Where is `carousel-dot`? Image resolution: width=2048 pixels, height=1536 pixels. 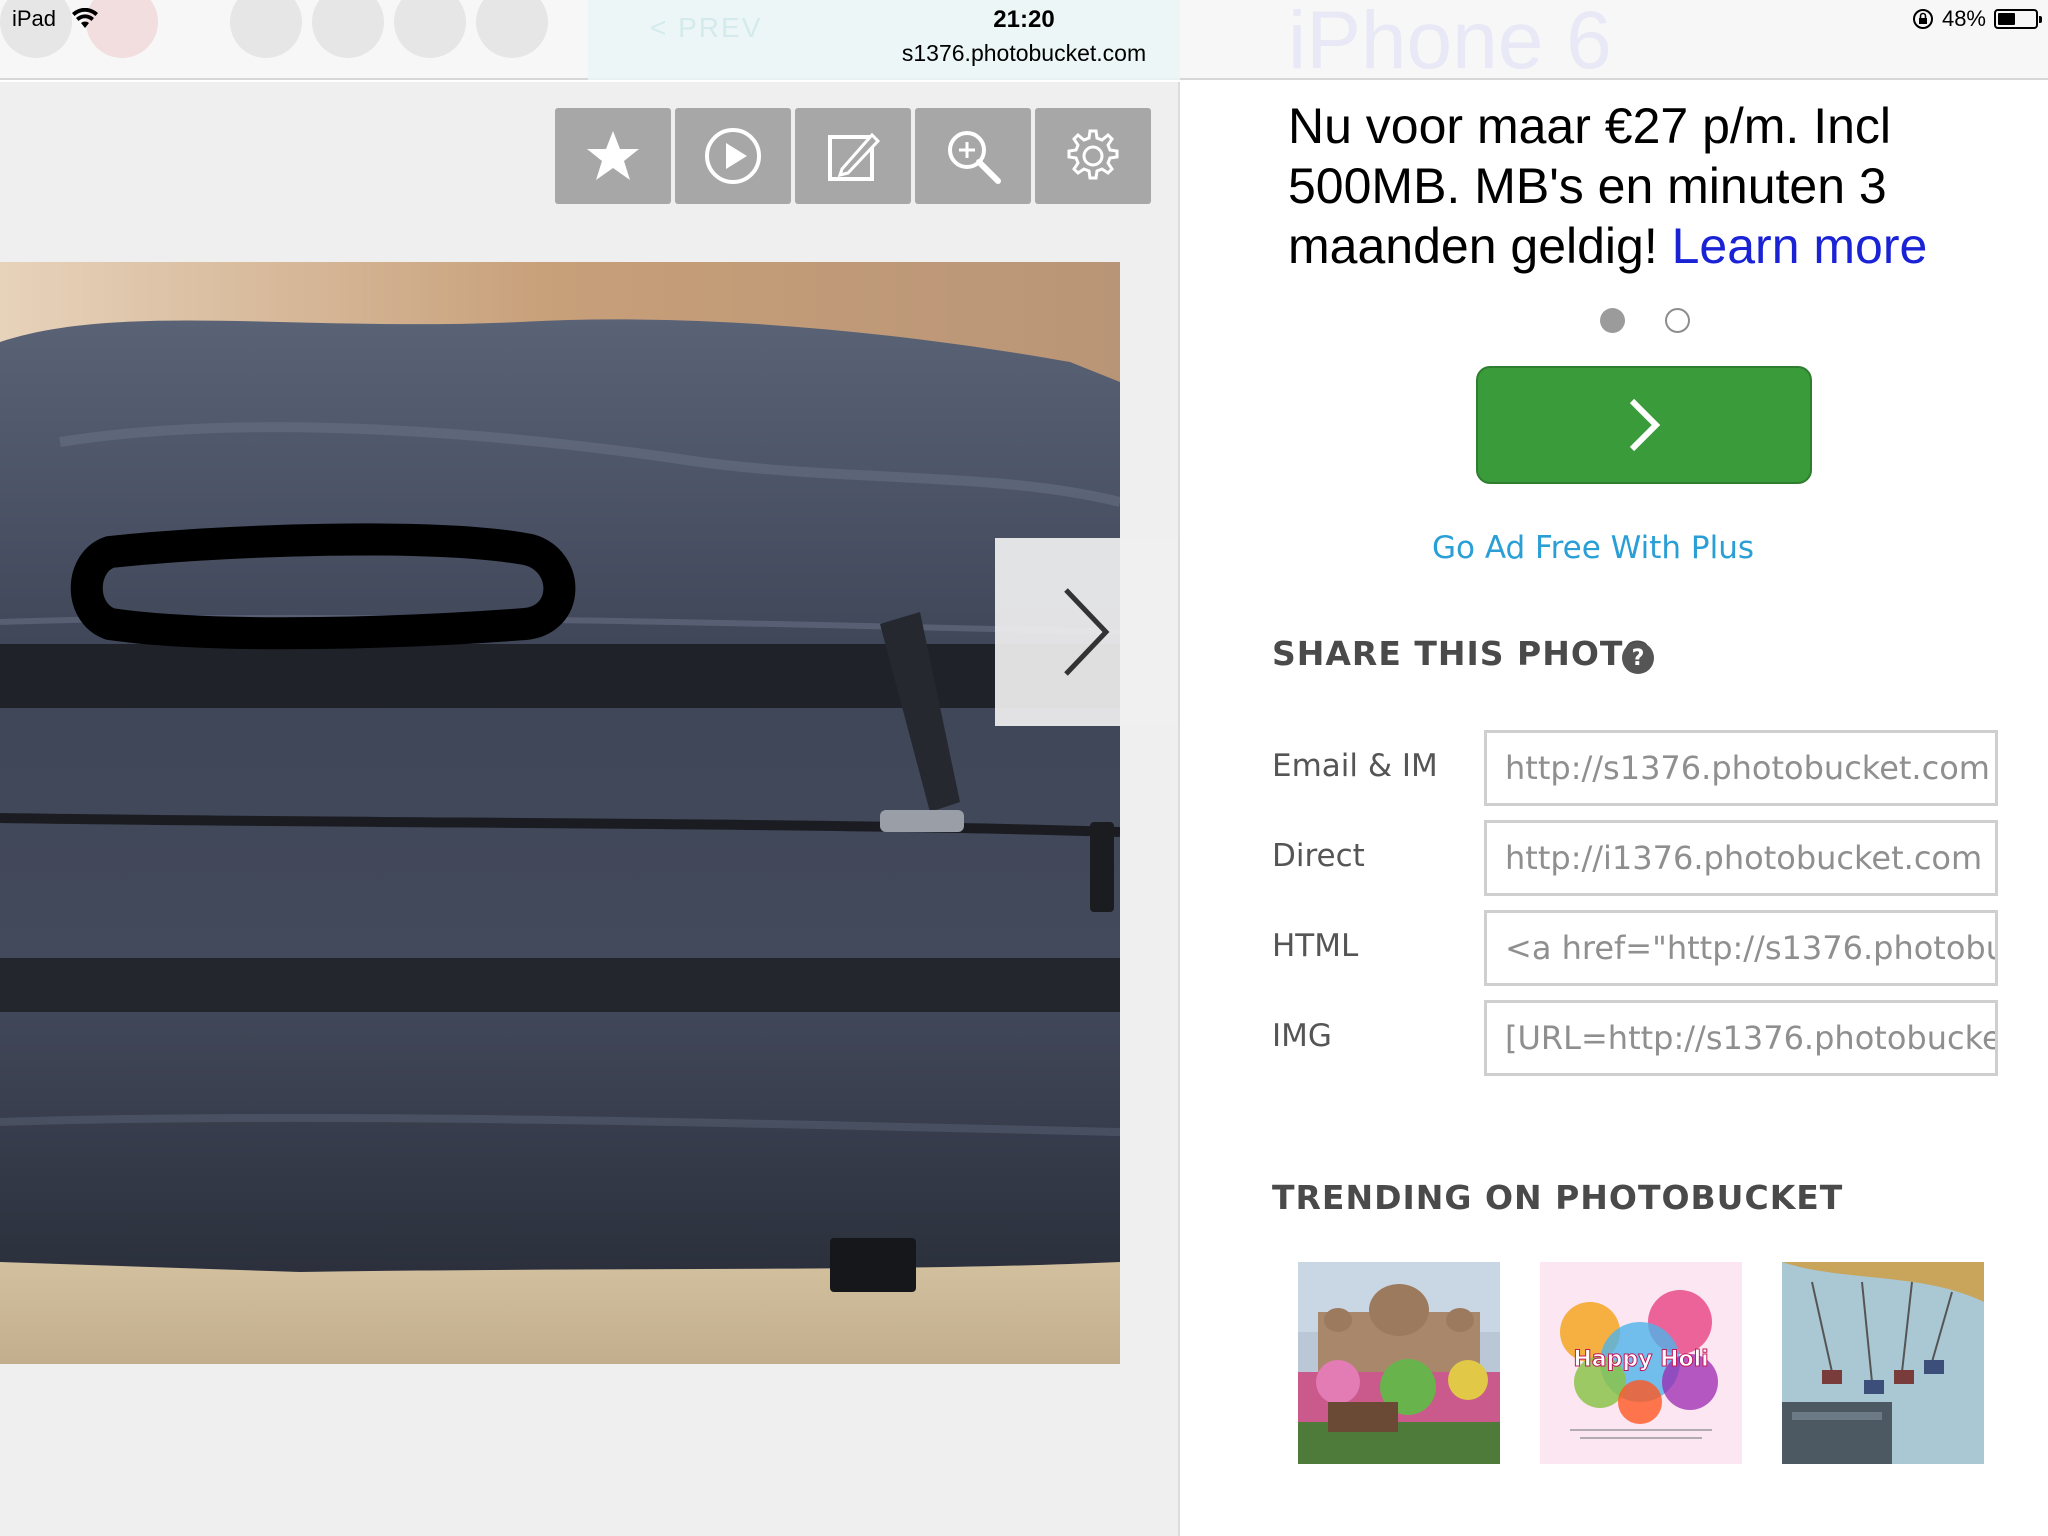 carousel-dot is located at coordinates (1677, 320).